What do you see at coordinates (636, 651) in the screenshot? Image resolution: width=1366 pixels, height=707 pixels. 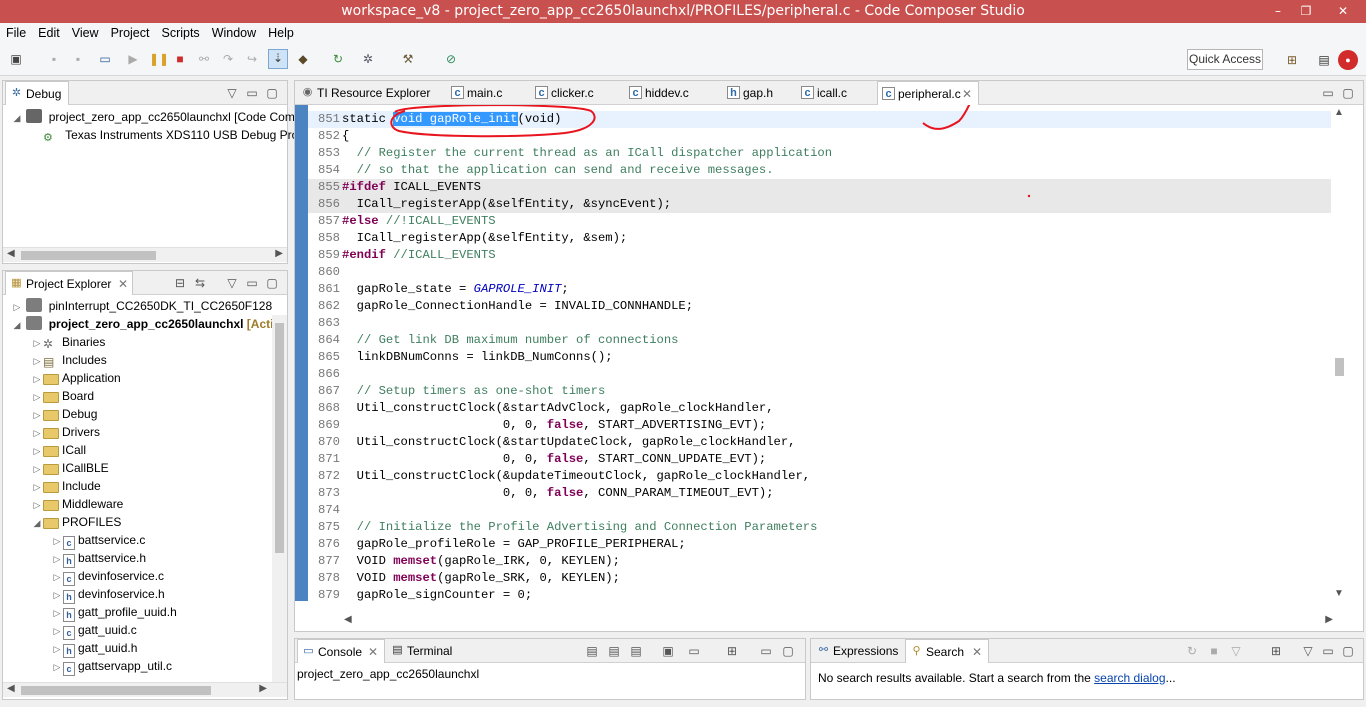 I see `console-word-wrap-icon: ▤` at bounding box center [636, 651].